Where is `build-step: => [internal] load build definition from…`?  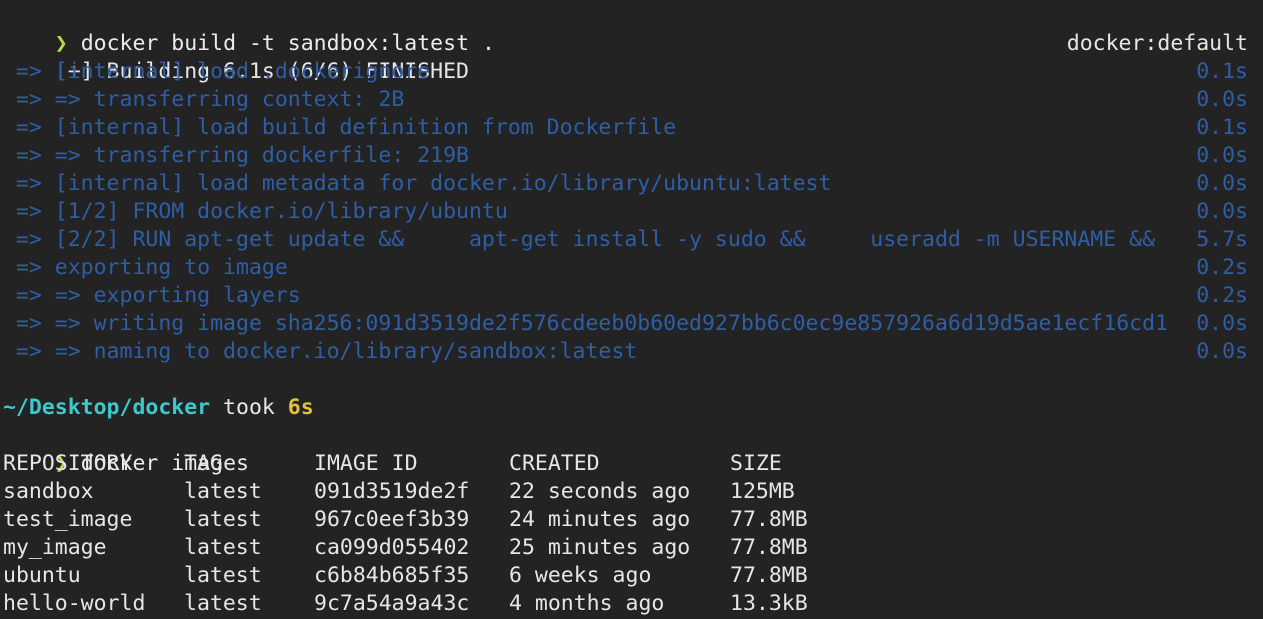 build-step: => [internal] load build definition from… is located at coordinates (633, 128).